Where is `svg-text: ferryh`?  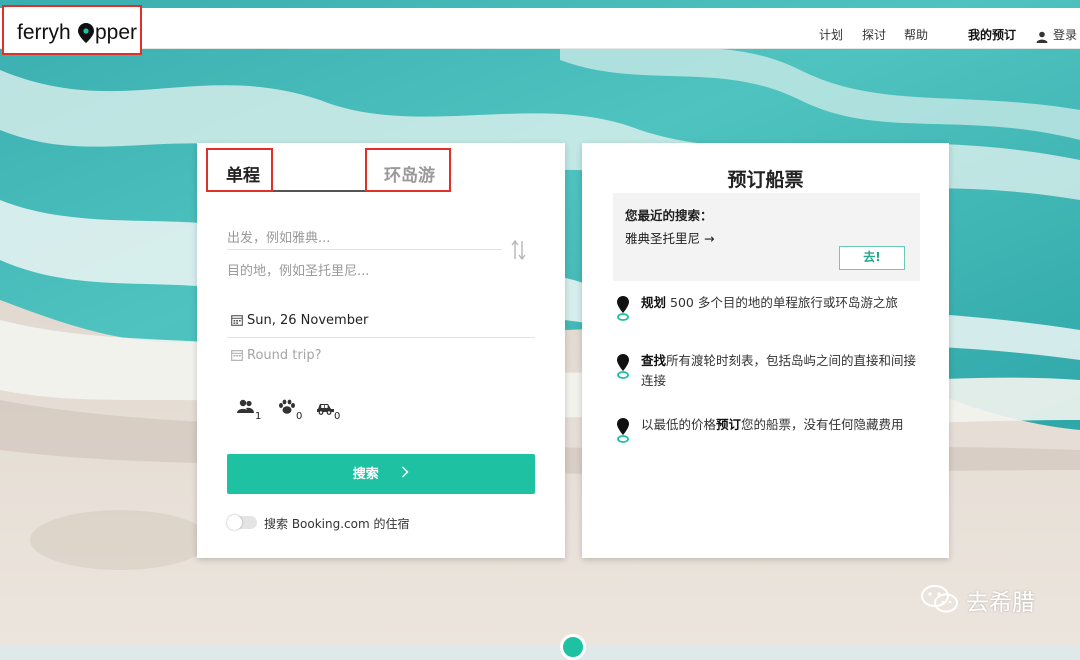
svg-text: ferryh is located at coordinates (44, 32).